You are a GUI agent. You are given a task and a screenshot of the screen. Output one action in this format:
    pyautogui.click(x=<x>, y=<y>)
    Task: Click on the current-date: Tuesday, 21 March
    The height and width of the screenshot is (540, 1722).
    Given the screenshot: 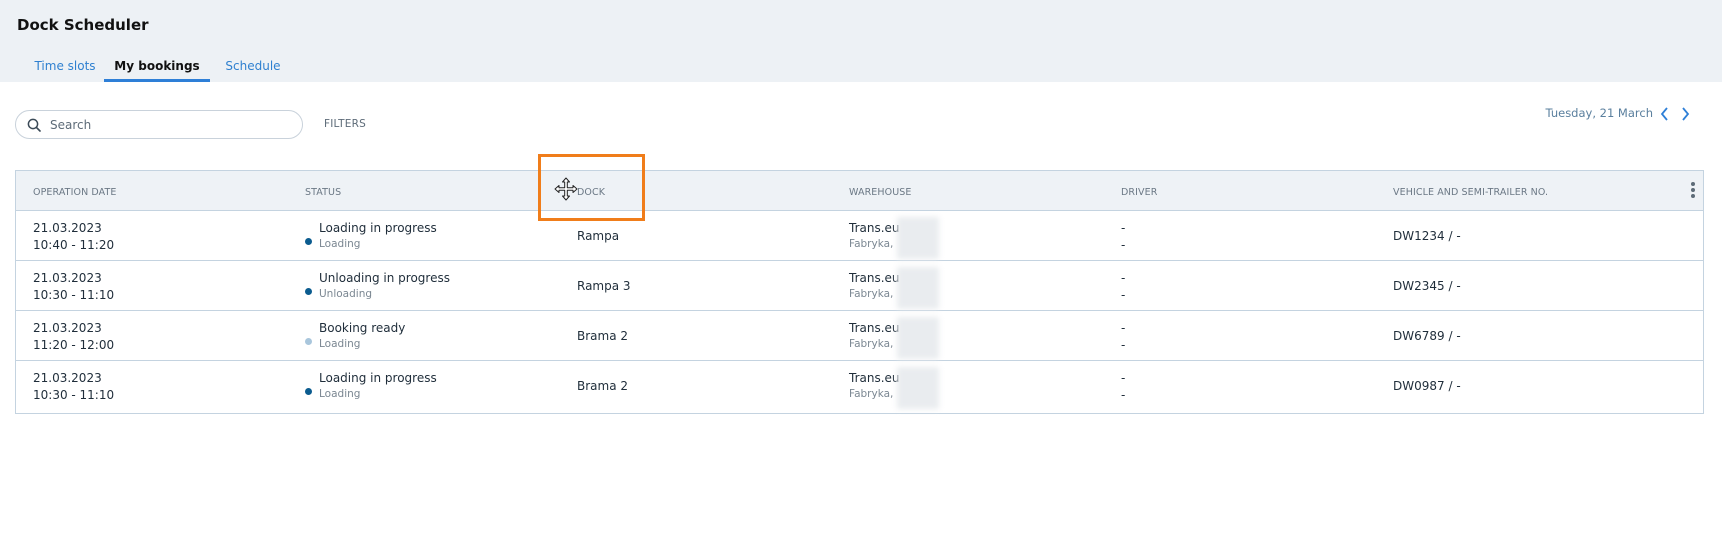 What is the action you would take?
    pyautogui.click(x=1599, y=113)
    